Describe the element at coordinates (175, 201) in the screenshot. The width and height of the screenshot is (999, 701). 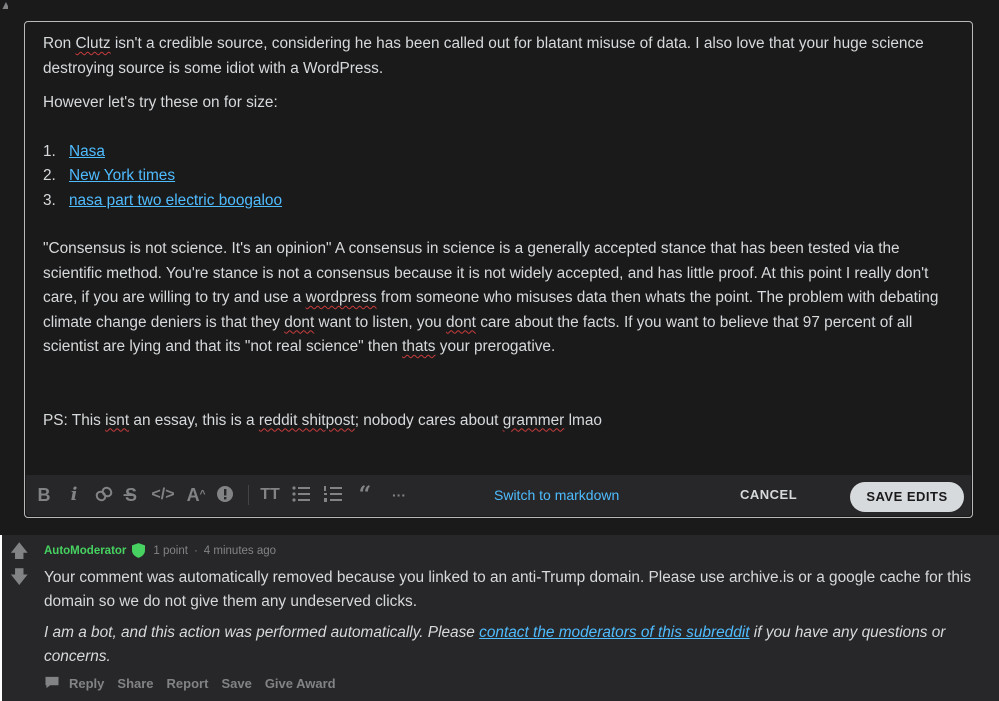
I see `nasa-part-two-link: nasa part two electric boogaloo` at that location.